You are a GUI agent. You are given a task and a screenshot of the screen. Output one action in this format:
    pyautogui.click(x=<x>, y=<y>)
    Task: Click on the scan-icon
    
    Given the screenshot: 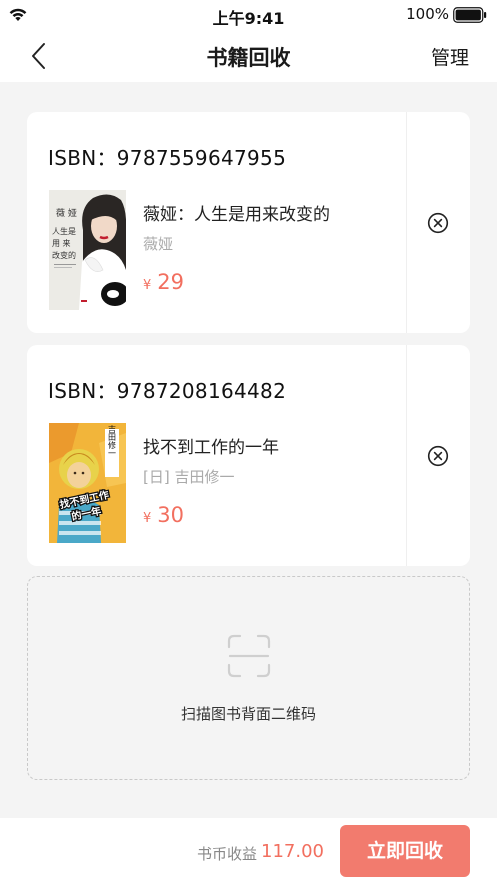 What is the action you would take?
    pyautogui.click(x=249, y=656)
    